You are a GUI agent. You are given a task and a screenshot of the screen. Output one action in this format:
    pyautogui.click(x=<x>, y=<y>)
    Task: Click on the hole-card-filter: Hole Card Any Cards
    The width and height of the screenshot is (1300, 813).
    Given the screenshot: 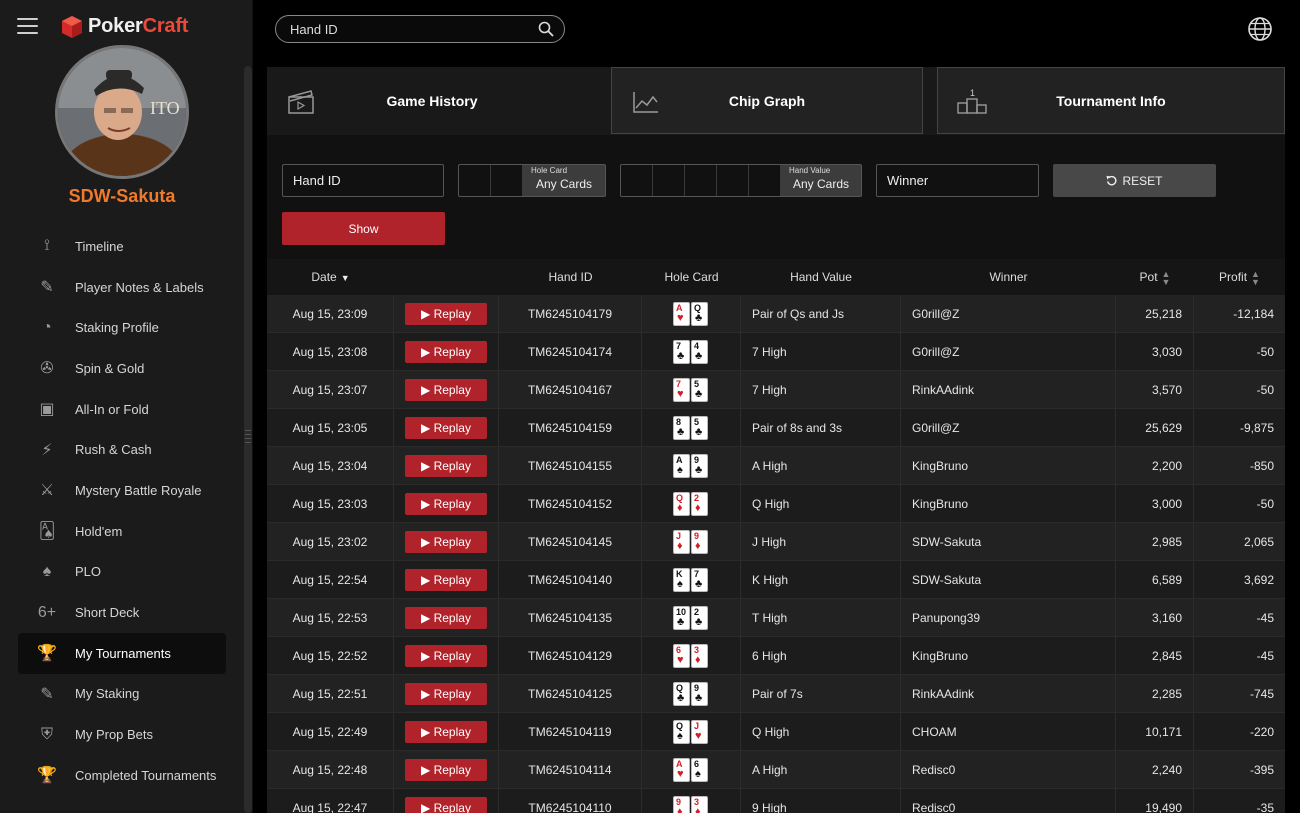 What is the action you would take?
    pyautogui.click(x=532, y=180)
    